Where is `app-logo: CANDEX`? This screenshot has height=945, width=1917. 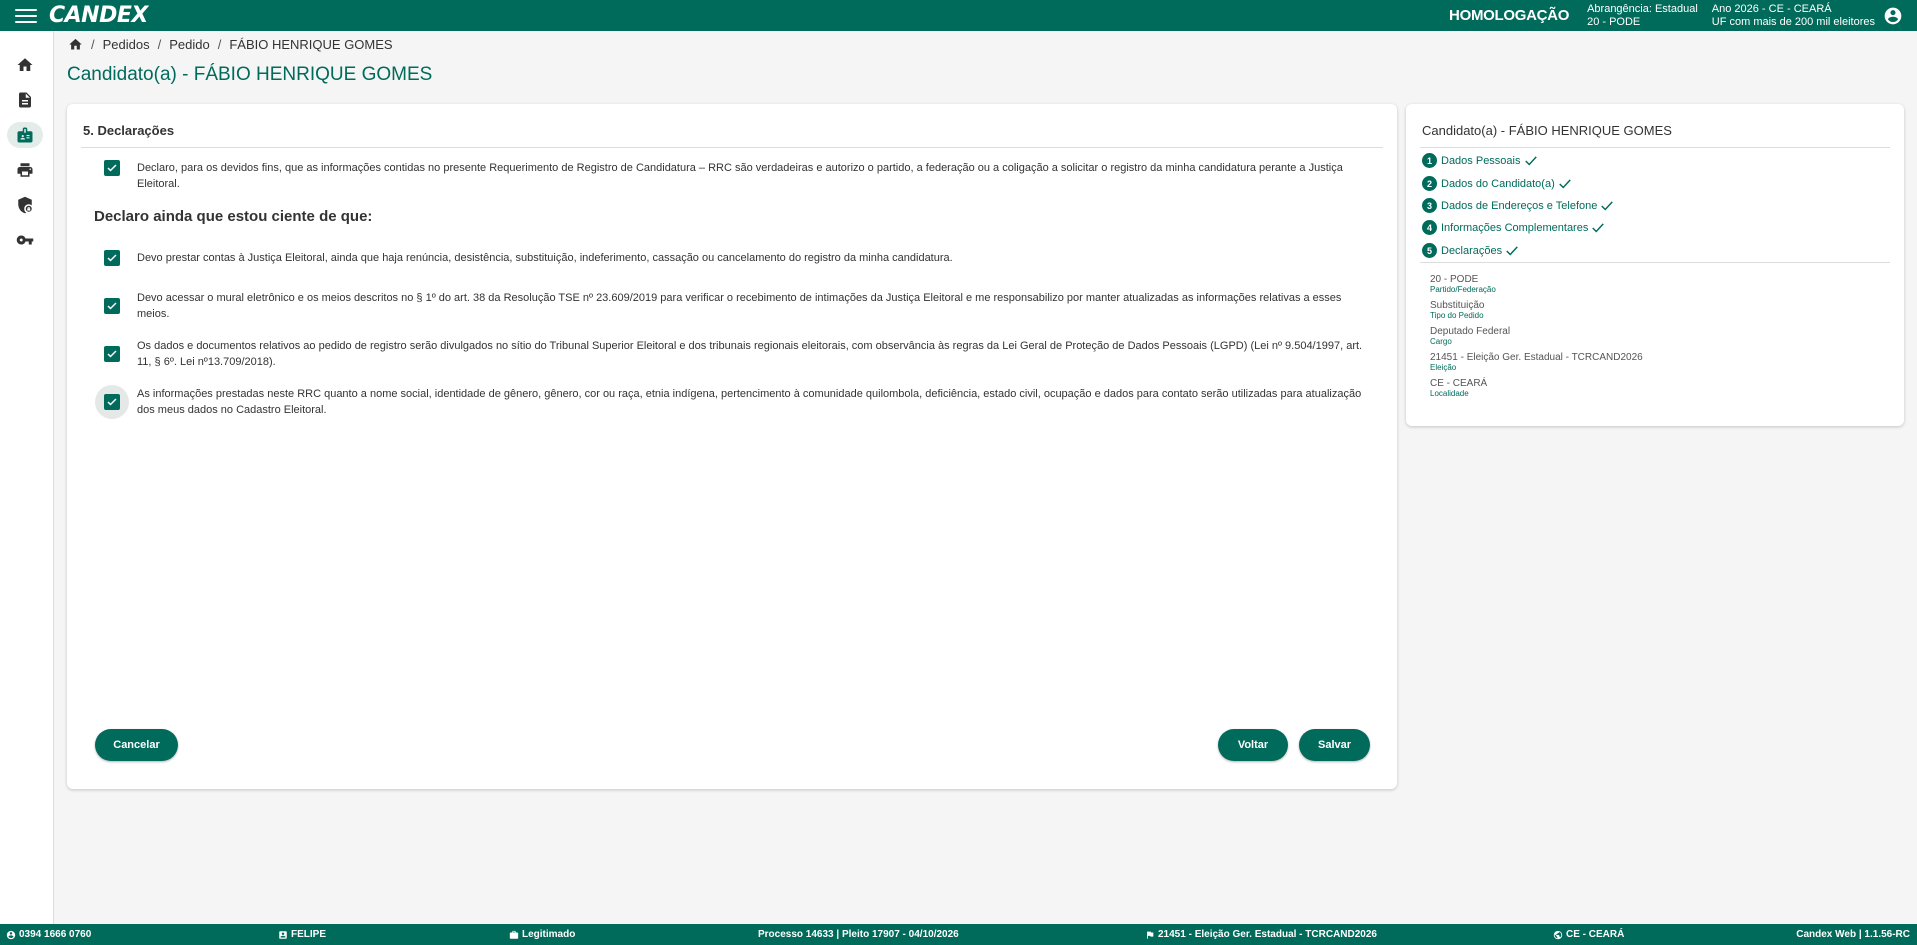 app-logo: CANDEX is located at coordinates (98, 15).